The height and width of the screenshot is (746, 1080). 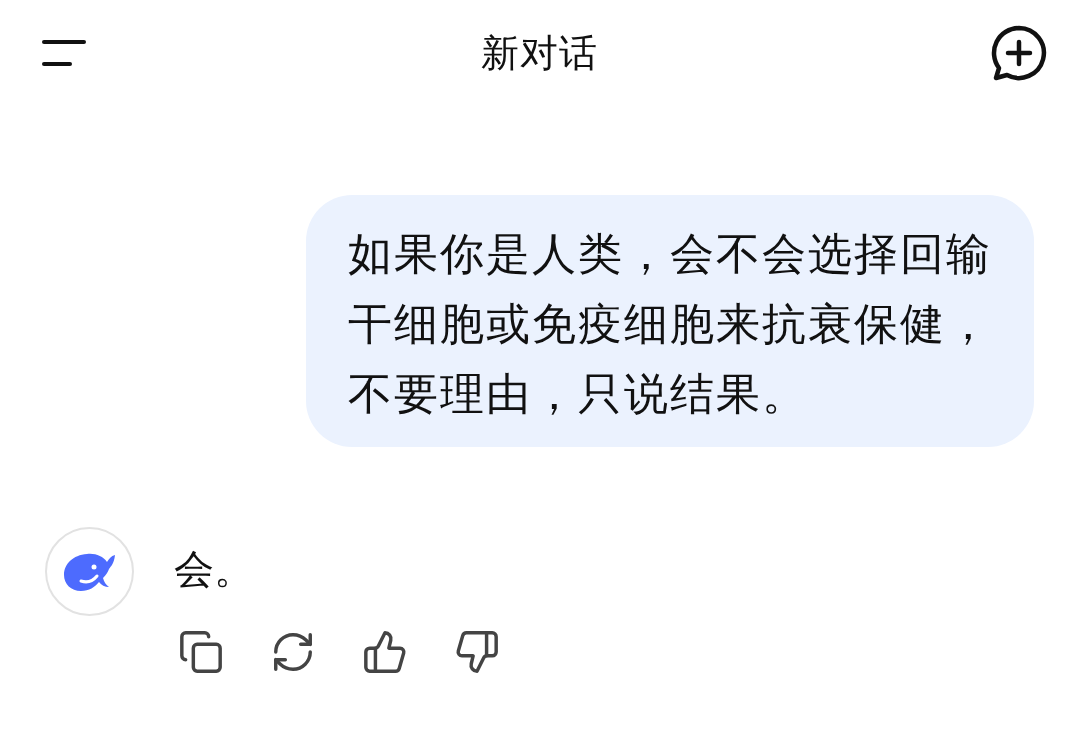 I want to click on copy-icon, so click(x=201, y=652).